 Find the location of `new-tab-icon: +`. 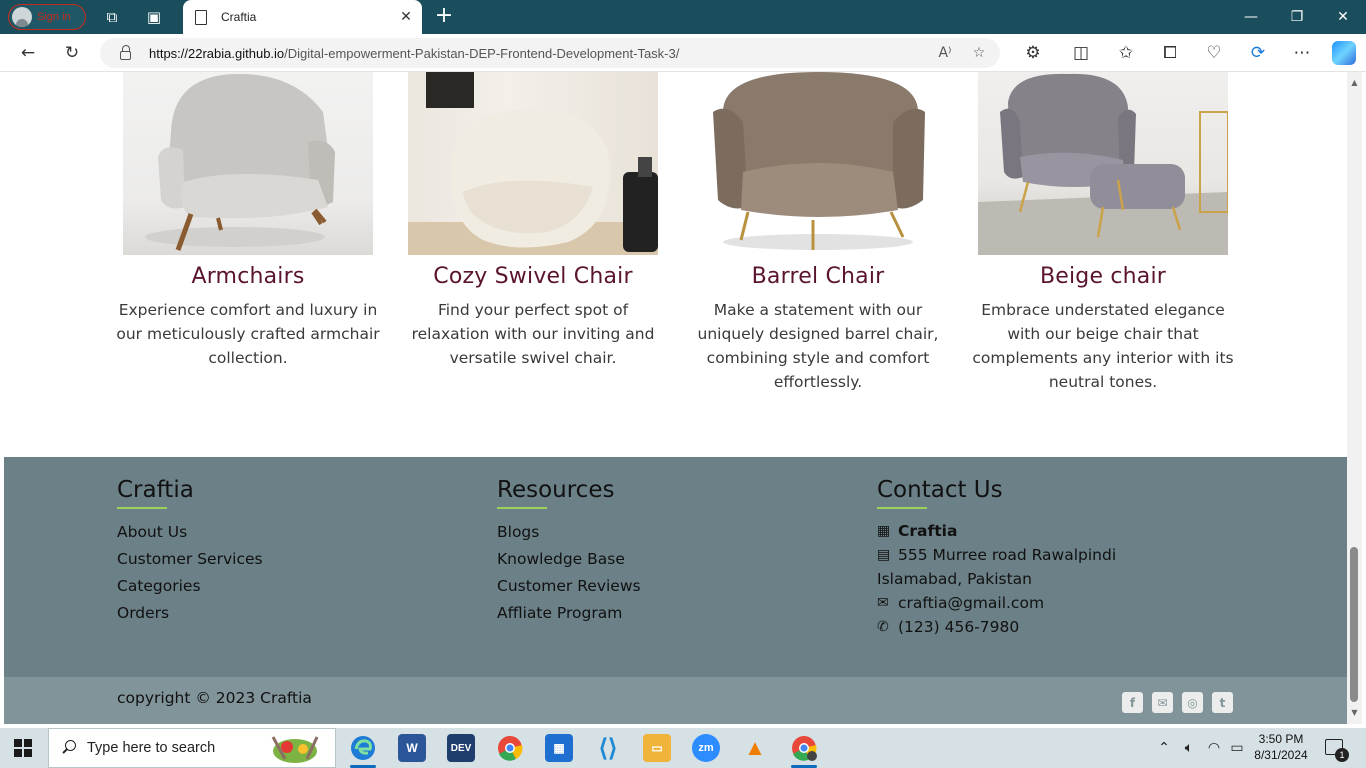

new-tab-icon: + is located at coordinates (444, 17).